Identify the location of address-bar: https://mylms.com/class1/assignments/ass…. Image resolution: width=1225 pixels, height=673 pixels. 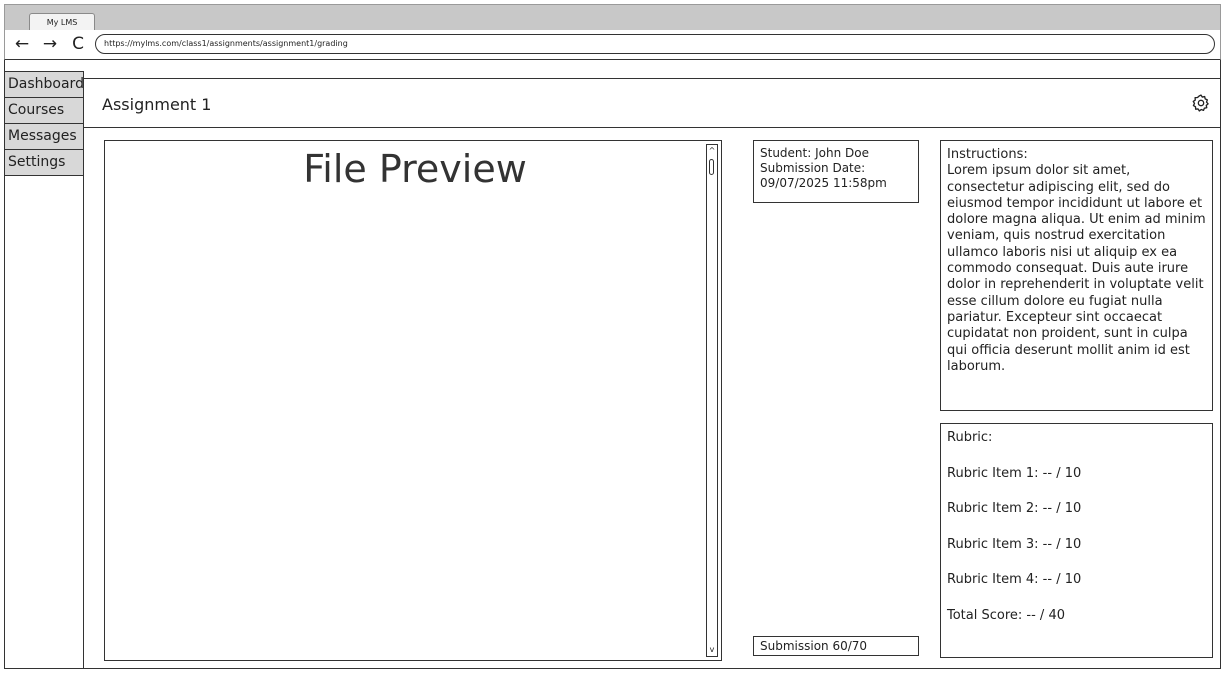
(655, 44).